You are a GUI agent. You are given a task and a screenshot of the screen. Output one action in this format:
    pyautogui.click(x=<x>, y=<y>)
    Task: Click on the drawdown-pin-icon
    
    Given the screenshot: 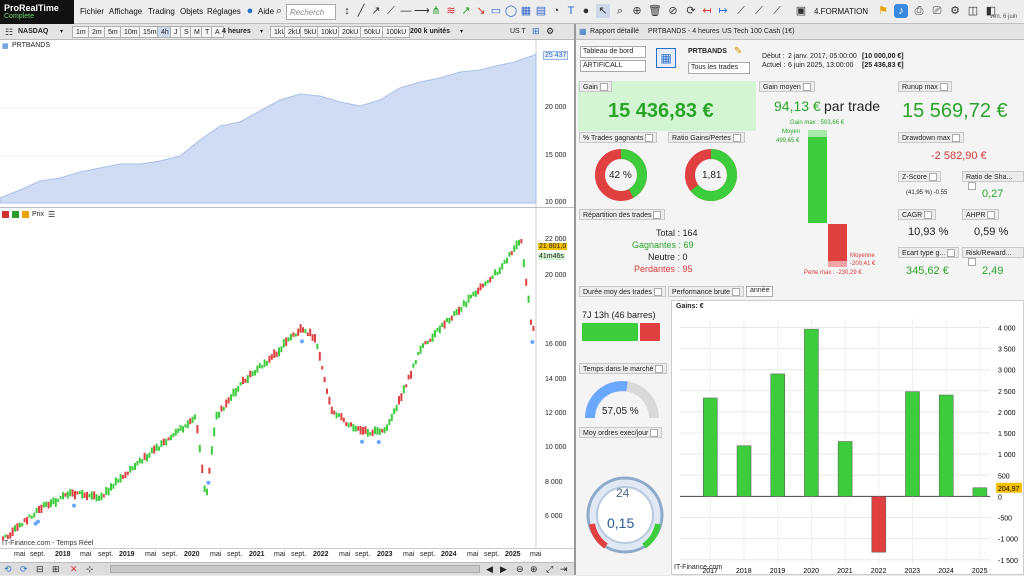 What is the action you would take?
    pyautogui.click(x=956, y=138)
    